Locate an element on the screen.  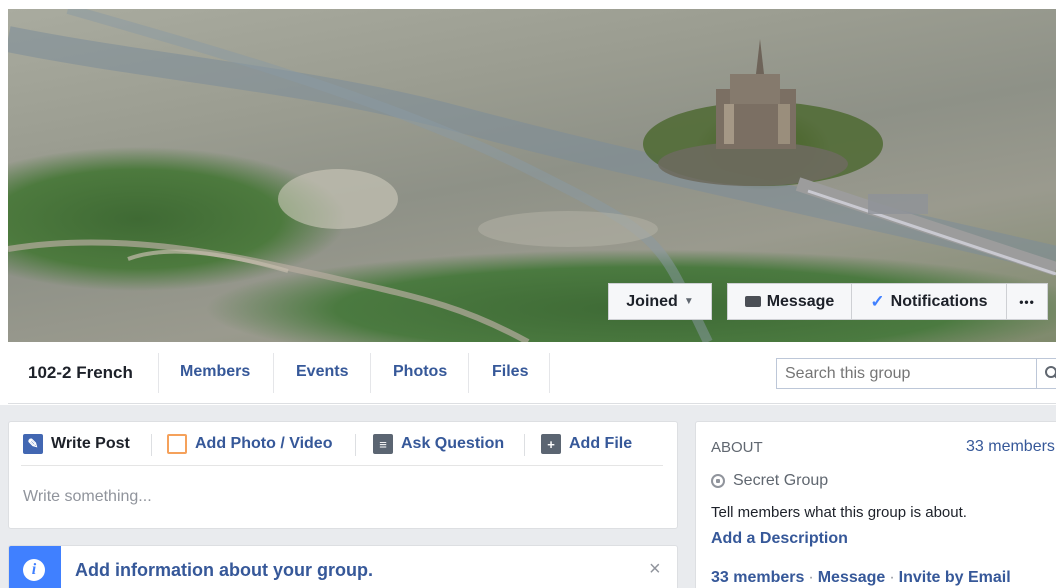
search-button is located at coordinates (1046, 373).